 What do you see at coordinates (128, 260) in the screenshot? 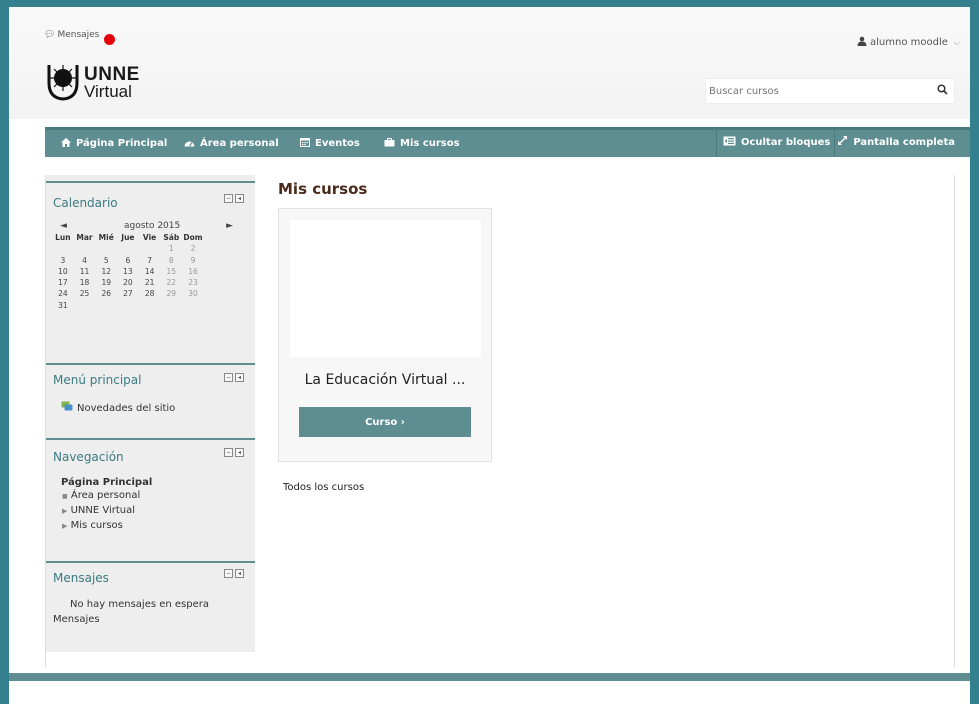
I see `calendar-day: 6` at bounding box center [128, 260].